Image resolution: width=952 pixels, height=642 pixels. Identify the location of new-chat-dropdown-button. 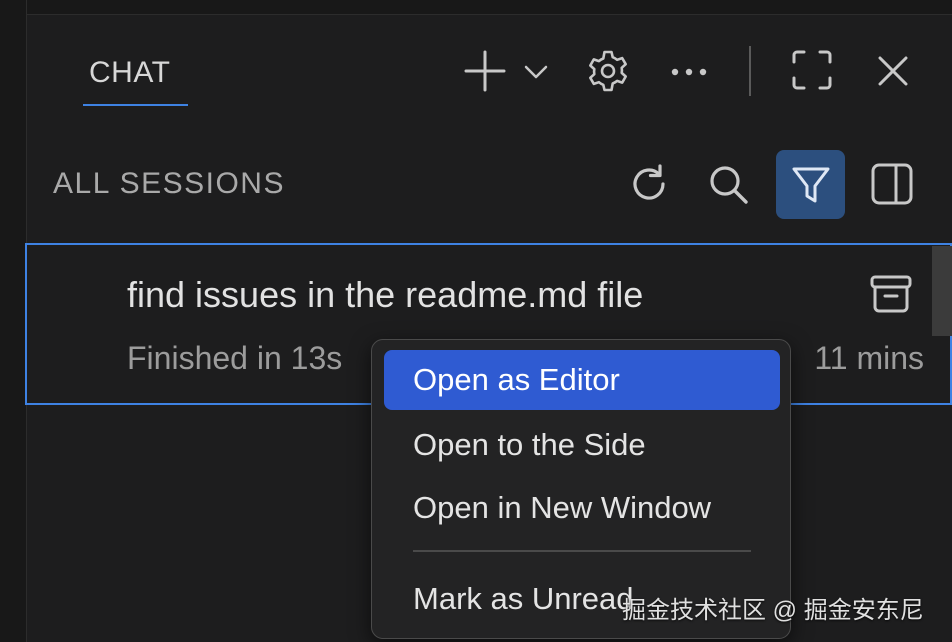
(536, 72).